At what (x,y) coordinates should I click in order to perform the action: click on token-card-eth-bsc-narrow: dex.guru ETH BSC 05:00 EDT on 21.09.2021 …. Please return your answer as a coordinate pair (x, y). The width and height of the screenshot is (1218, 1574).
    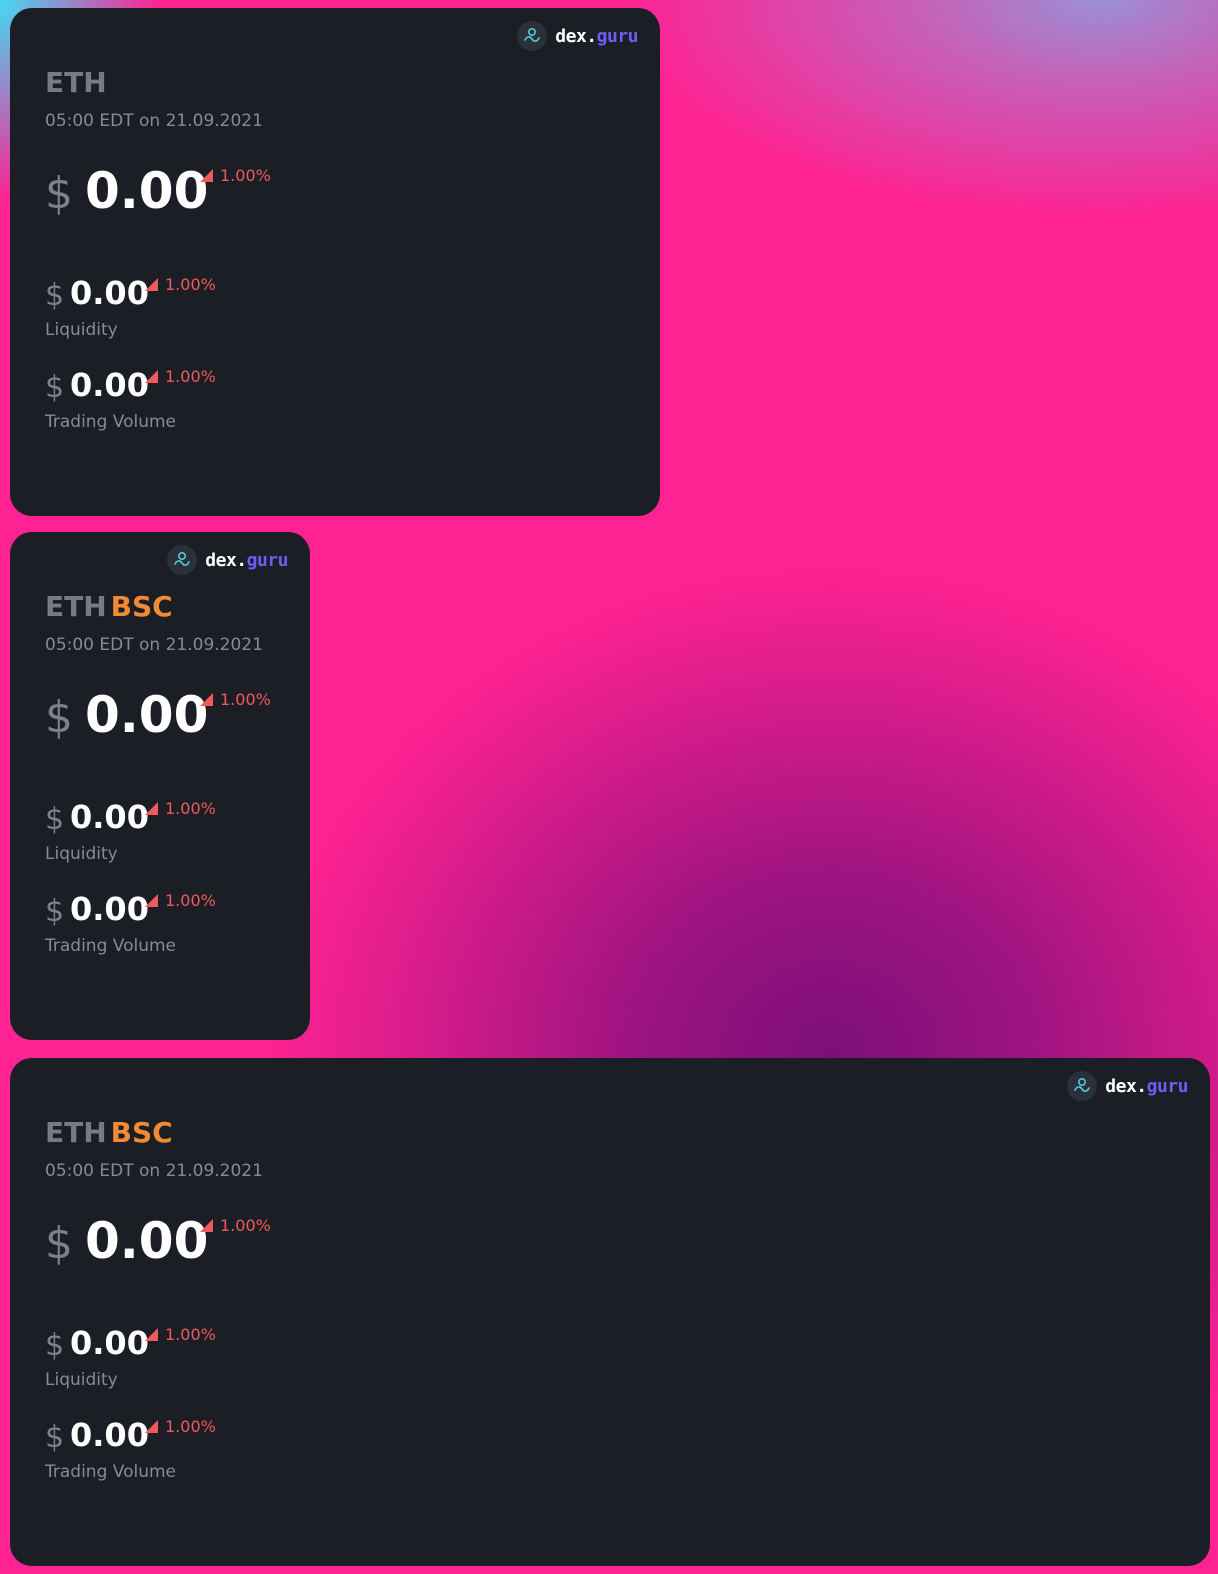
    Looking at the image, I should click on (160, 786).